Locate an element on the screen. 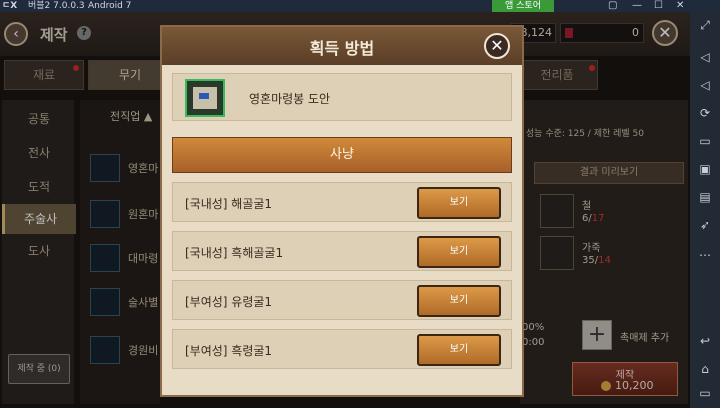 This screenshot has width=720, height=408. source-row: [국내성] 흑해골굴1 보기 is located at coordinates (342, 251).